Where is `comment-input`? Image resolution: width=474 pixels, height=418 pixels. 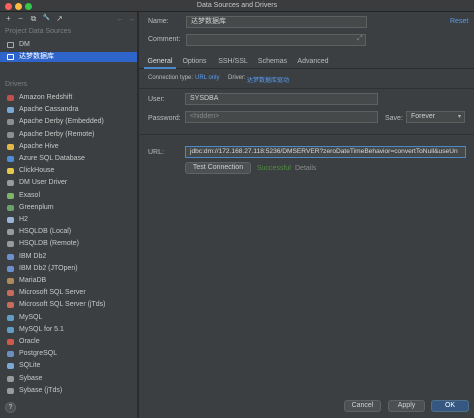
comment-input is located at coordinates (276, 40).